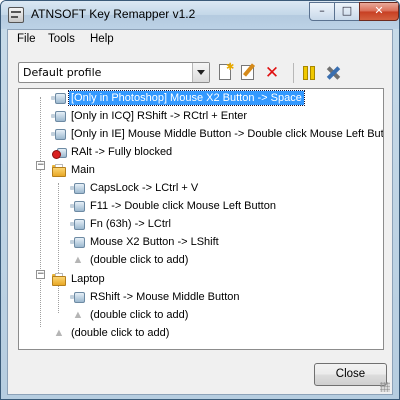  Describe the element at coordinates (26, 39) in the screenshot. I see `menu-file: File` at that location.